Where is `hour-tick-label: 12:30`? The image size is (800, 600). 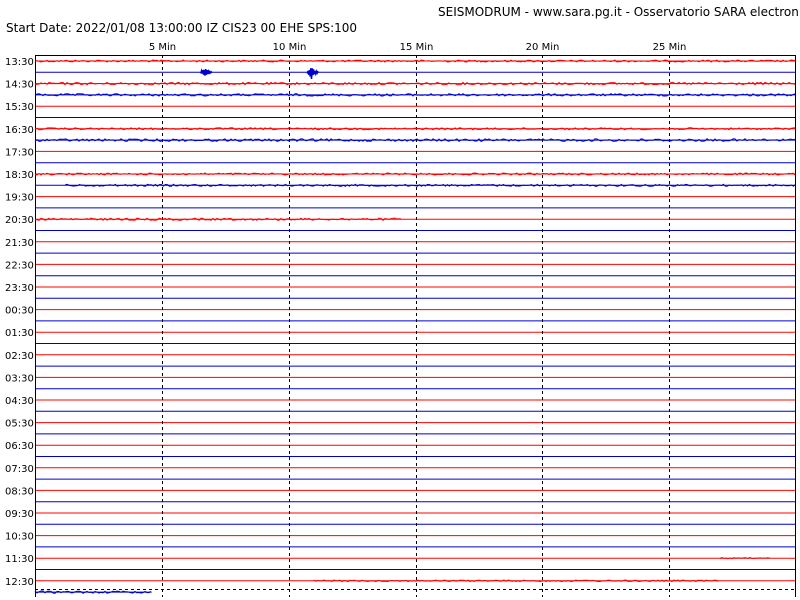 hour-tick-label: 12:30 is located at coordinates (19, 582).